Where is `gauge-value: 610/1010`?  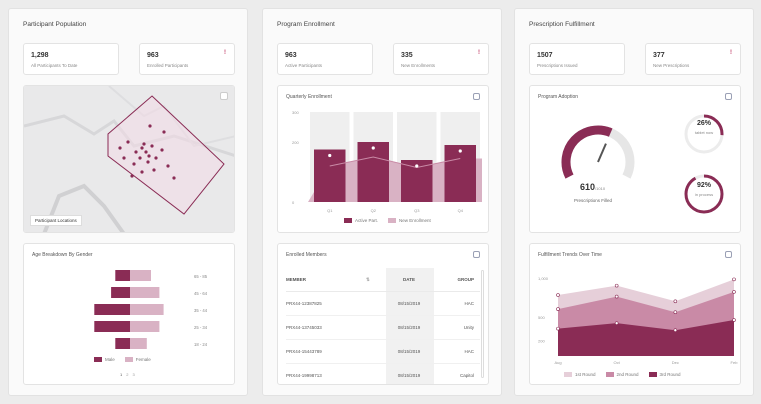
gauge-value: 610/1010 is located at coordinates (593, 187).